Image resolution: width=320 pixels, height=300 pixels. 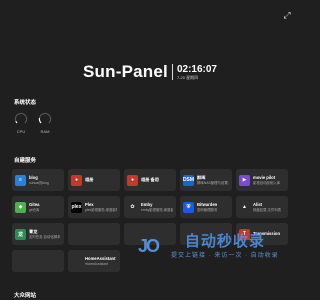 What do you see at coordinates (132, 180) in the screenshot?
I see `photo-album-backup-icon: ●` at bounding box center [132, 180].